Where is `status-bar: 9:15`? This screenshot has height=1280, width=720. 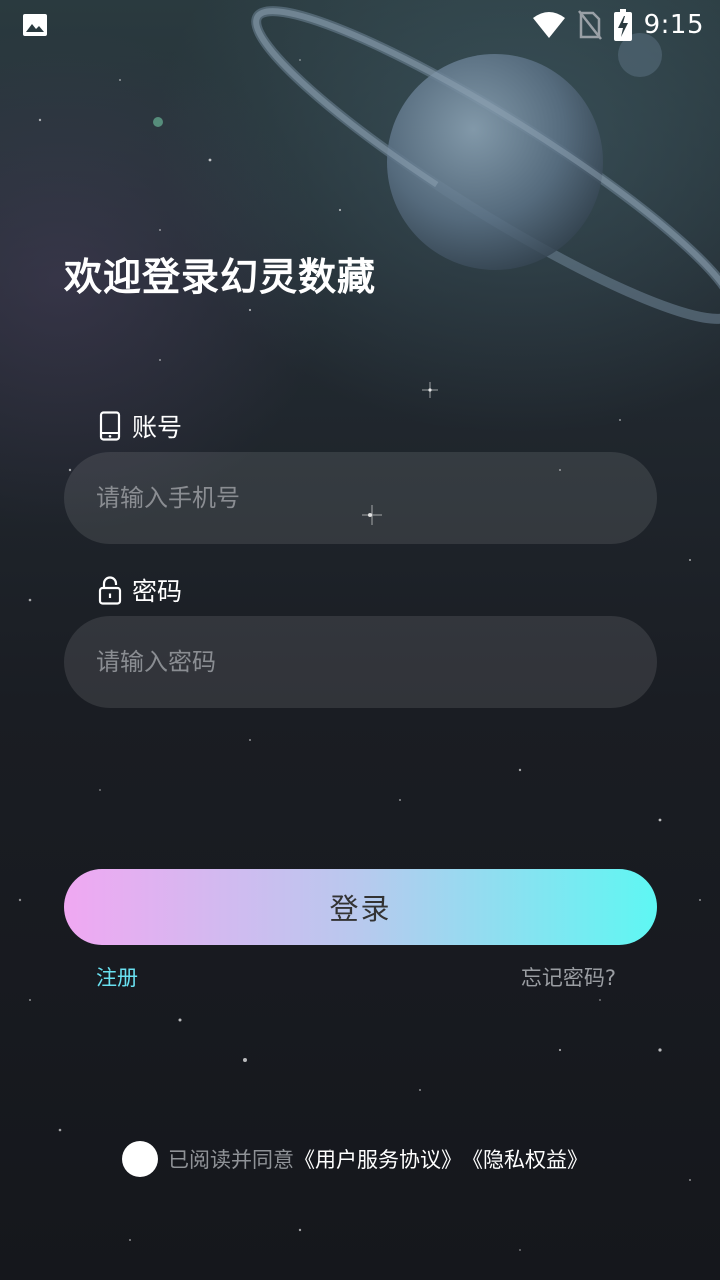 status-bar: 9:15 is located at coordinates (360, 25).